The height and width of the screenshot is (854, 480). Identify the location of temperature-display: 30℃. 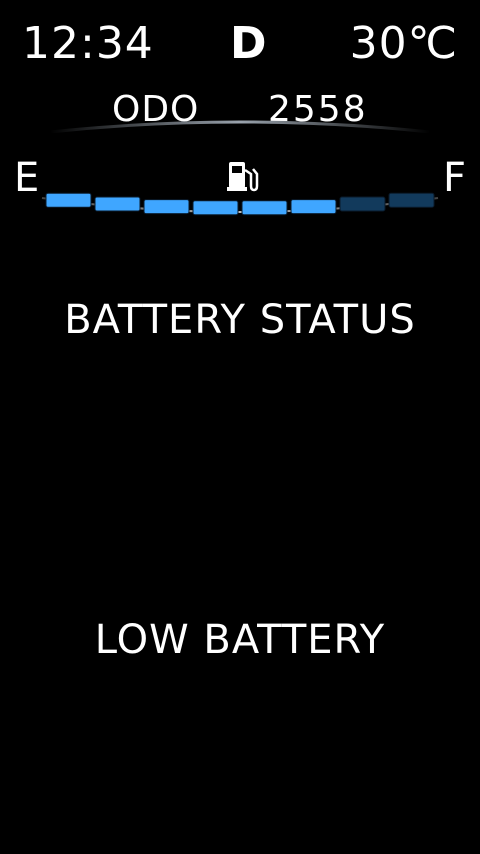
(403, 43).